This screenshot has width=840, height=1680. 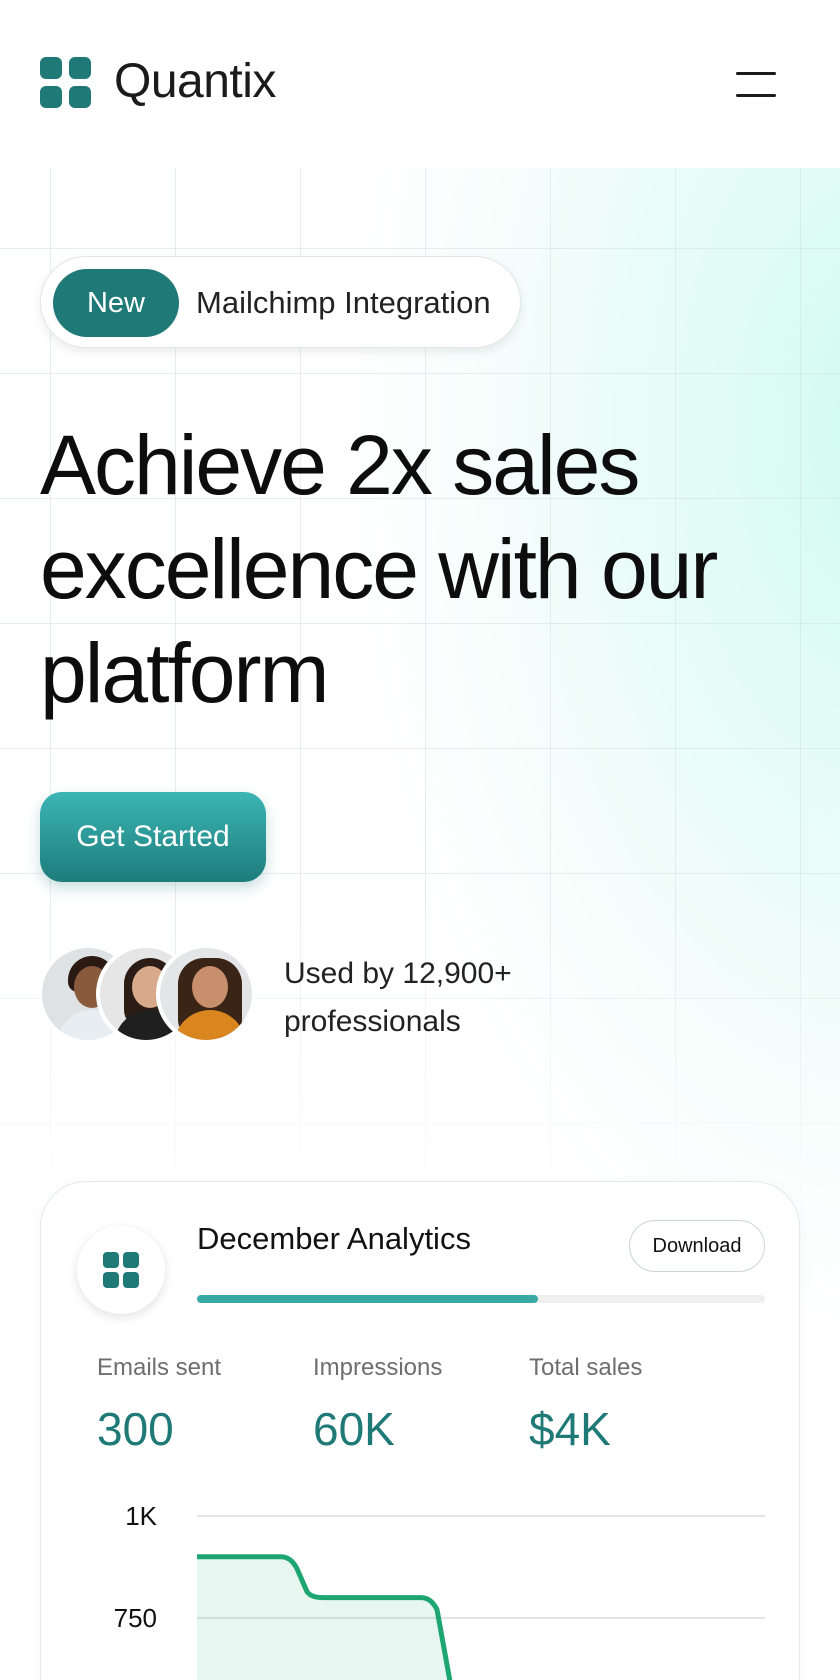 I want to click on stat-label: Total sales, so click(x=586, y=1367).